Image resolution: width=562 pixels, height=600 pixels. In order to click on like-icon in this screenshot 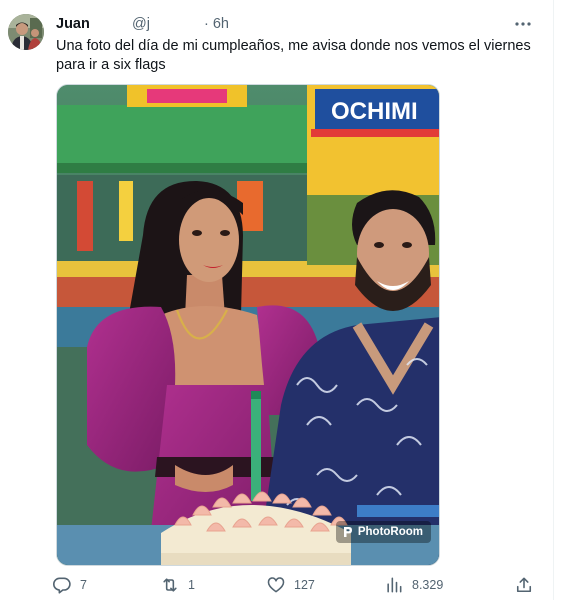, I will do `click(276, 585)`.